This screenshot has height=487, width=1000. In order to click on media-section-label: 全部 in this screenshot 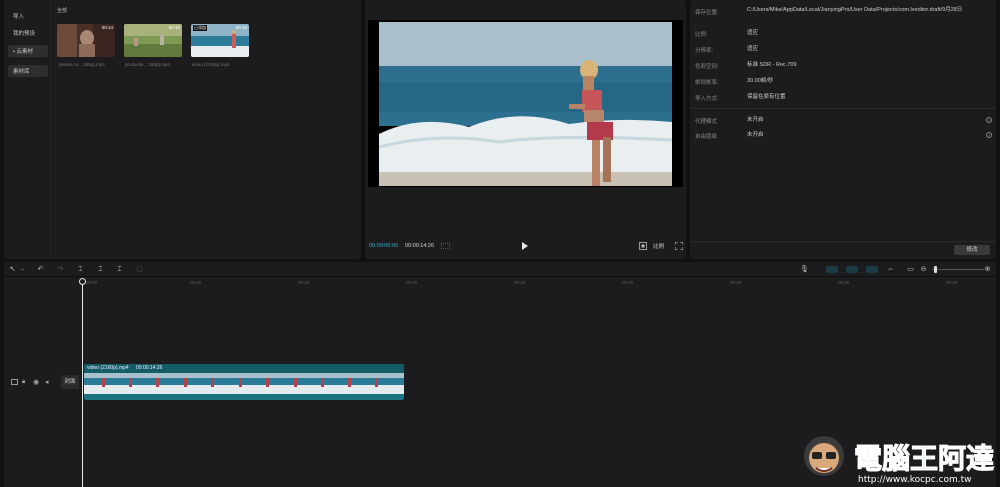, I will do `click(62, 11)`.